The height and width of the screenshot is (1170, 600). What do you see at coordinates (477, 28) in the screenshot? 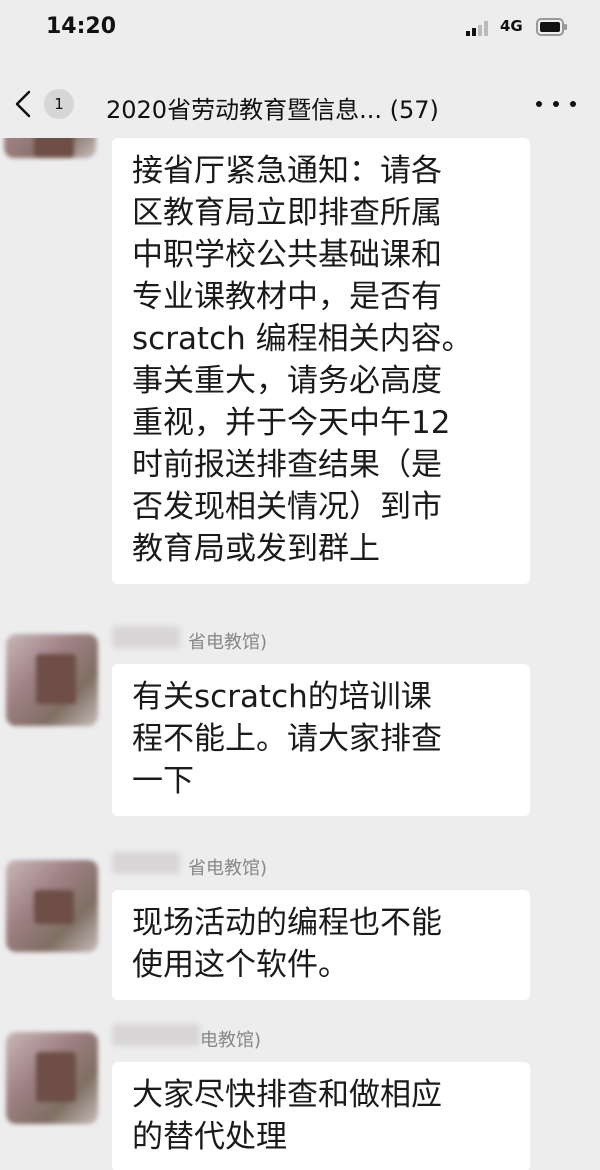
I see `signal-icon` at bounding box center [477, 28].